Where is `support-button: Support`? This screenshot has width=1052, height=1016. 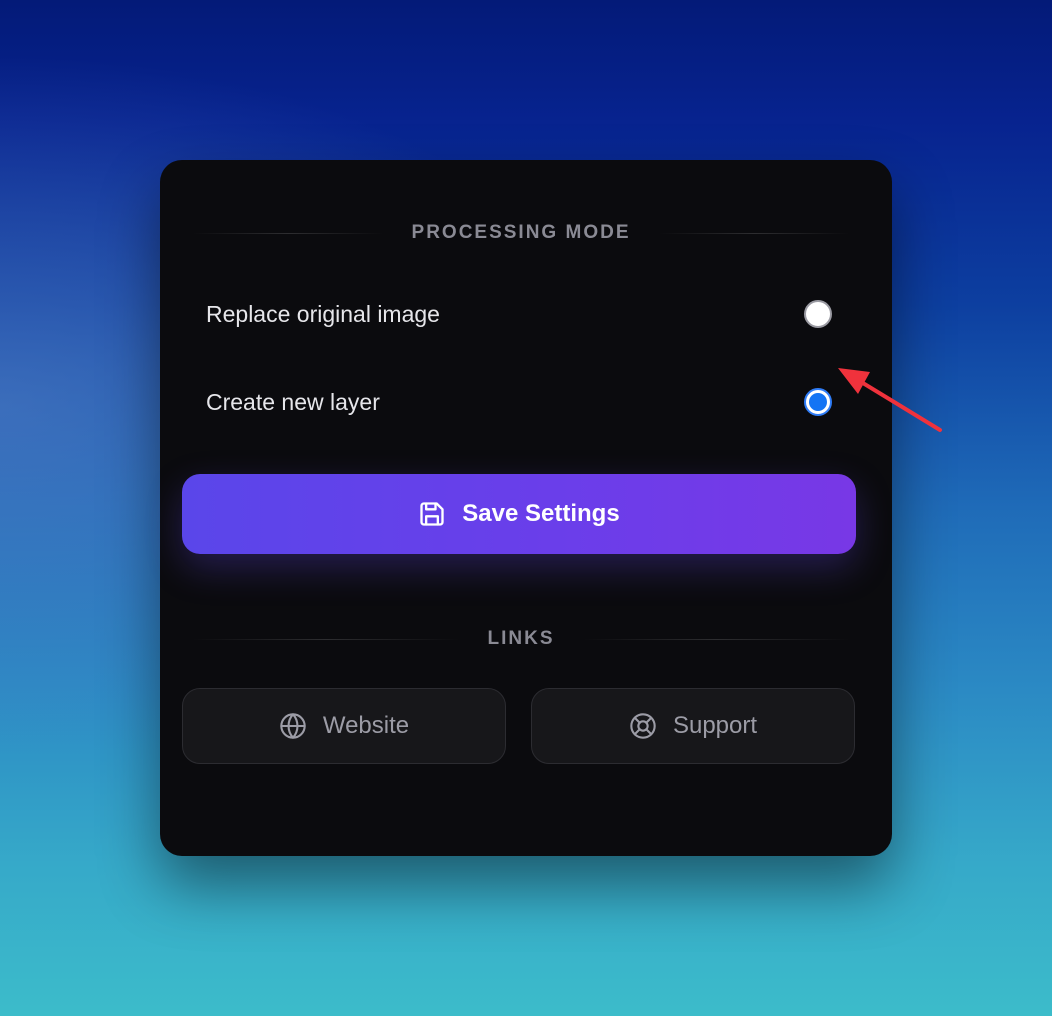
support-button: Support is located at coordinates (693, 726).